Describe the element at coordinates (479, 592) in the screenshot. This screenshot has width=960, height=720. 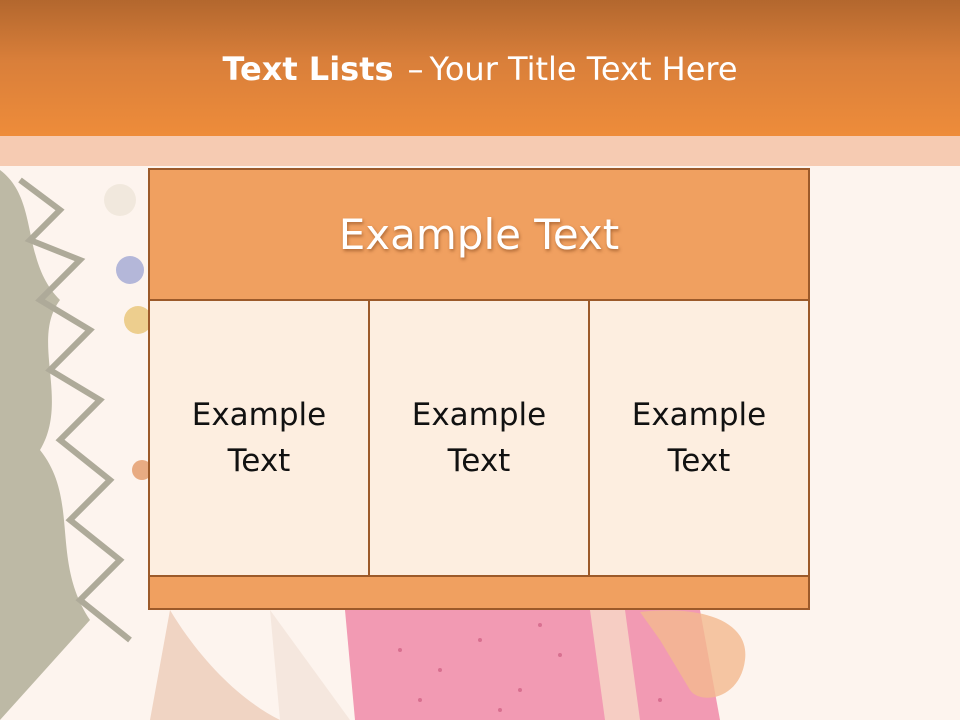
I see `table-footer-row` at that location.